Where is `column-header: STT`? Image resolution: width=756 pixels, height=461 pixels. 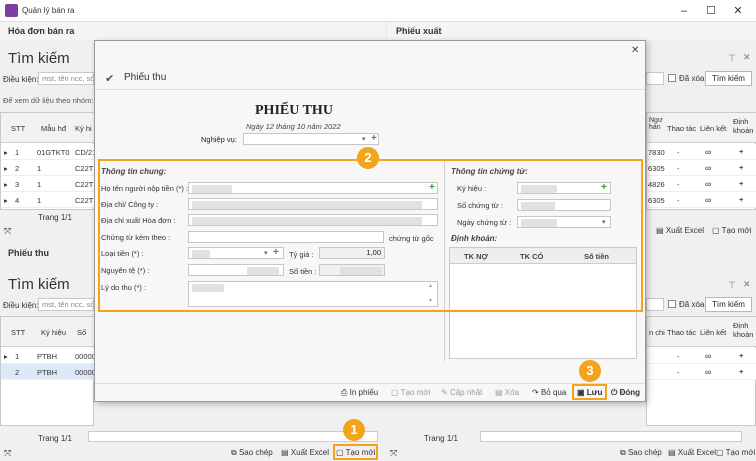 column-header: STT is located at coordinates (18, 332).